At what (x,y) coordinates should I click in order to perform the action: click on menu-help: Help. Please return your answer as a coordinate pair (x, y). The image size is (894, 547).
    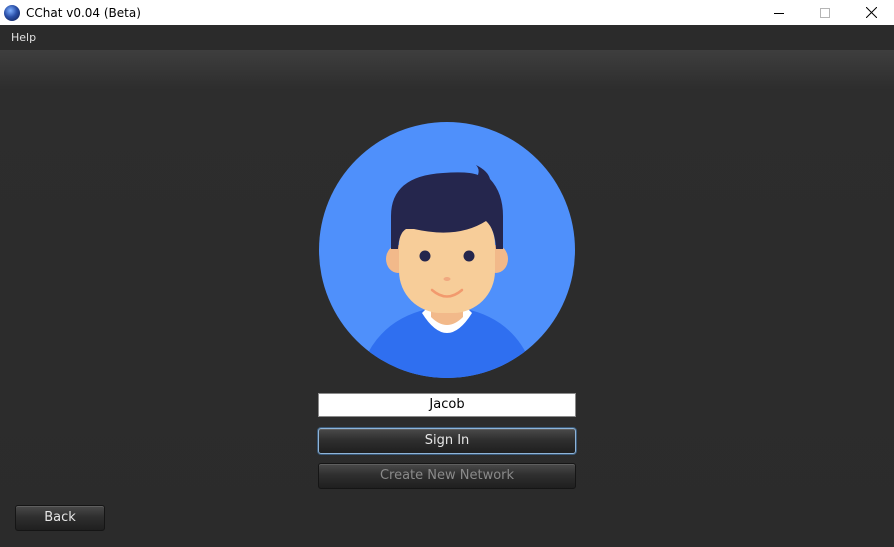
    Looking at the image, I should click on (23, 37).